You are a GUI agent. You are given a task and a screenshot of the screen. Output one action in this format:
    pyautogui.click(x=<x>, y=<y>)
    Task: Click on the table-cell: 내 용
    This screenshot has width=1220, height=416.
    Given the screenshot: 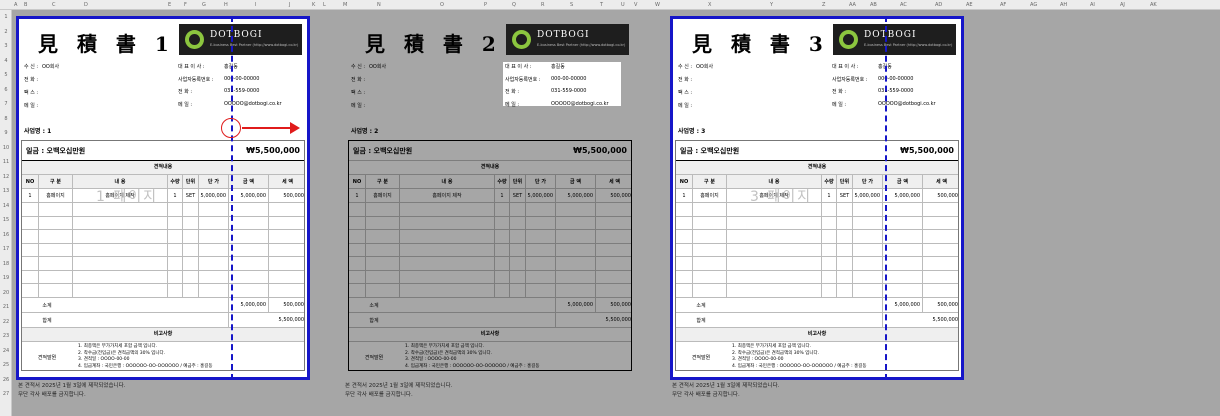 What is the action you would take?
    pyautogui.click(x=446, y=181)
    